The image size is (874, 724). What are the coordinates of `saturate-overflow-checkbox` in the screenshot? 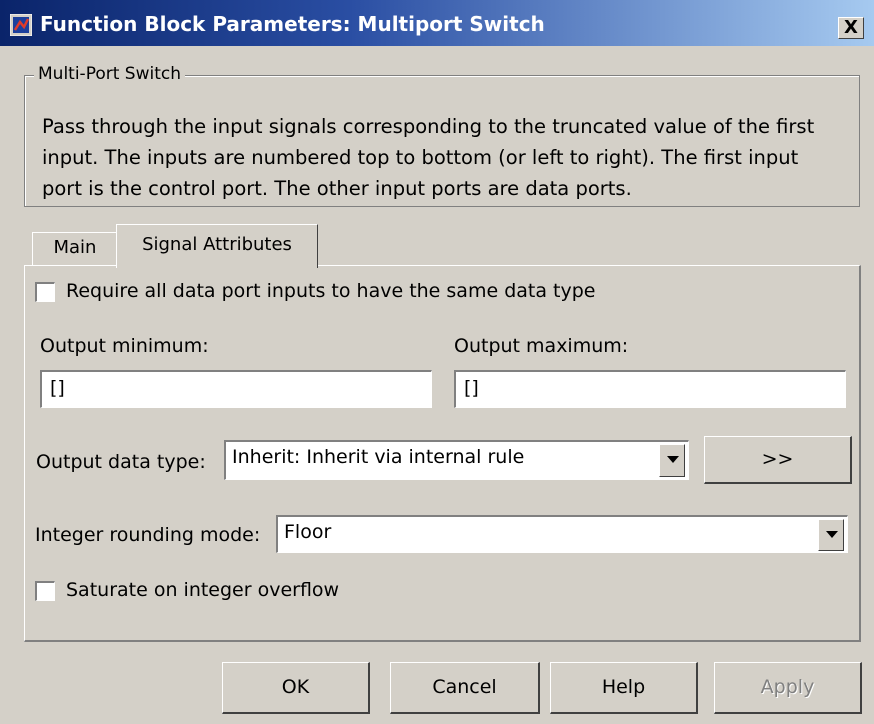 It's located at (45, 591).